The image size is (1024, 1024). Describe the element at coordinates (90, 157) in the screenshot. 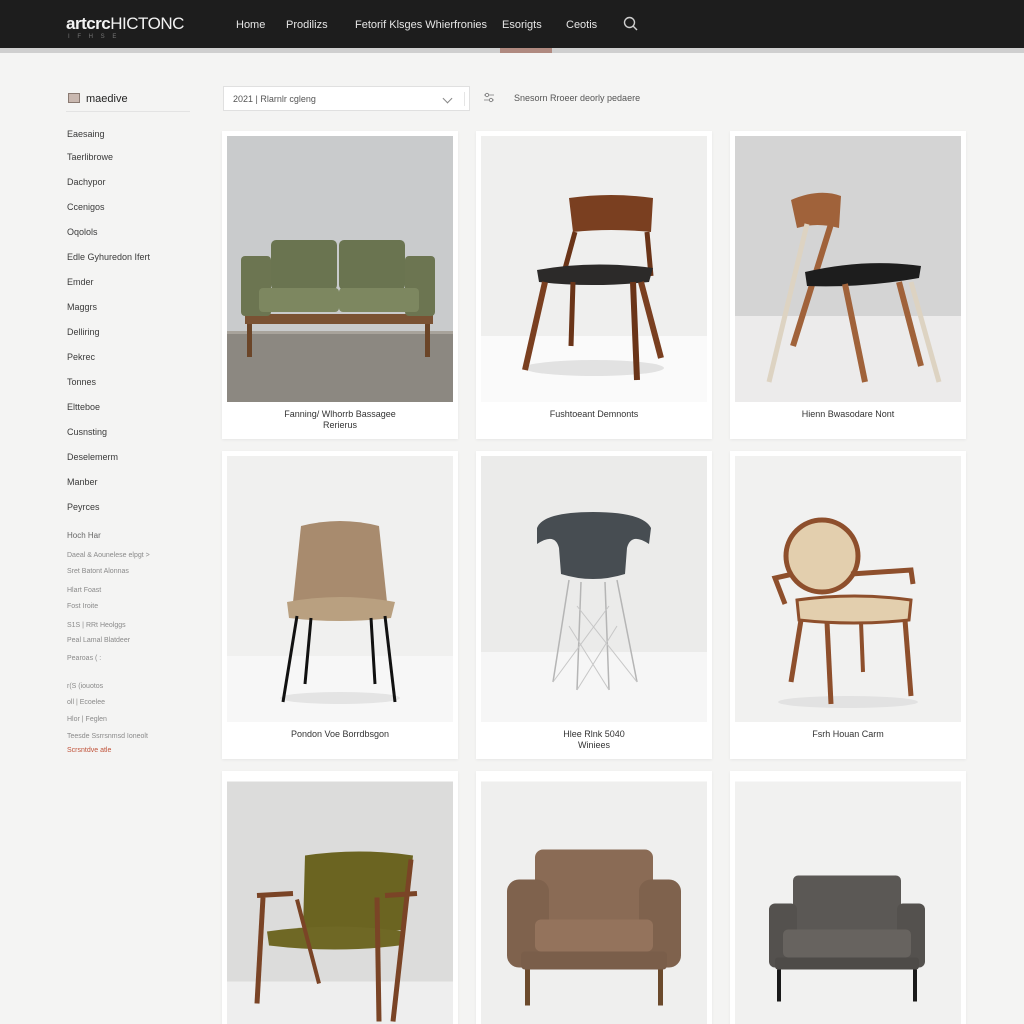

I see `sidebar-item: Taerlibrowe` at that location.